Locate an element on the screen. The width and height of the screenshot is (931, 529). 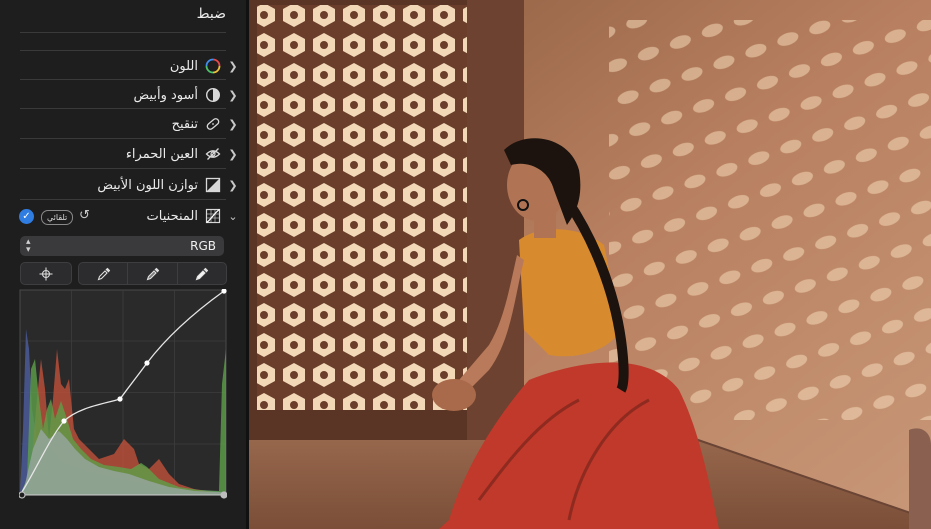
white-balance-icon is located at coordinates (213, 185).